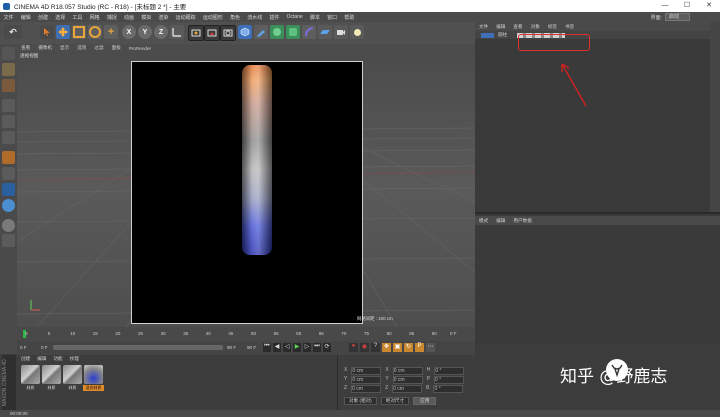  I want to click on pla-key-icon: ⋯, so click(430, 347).